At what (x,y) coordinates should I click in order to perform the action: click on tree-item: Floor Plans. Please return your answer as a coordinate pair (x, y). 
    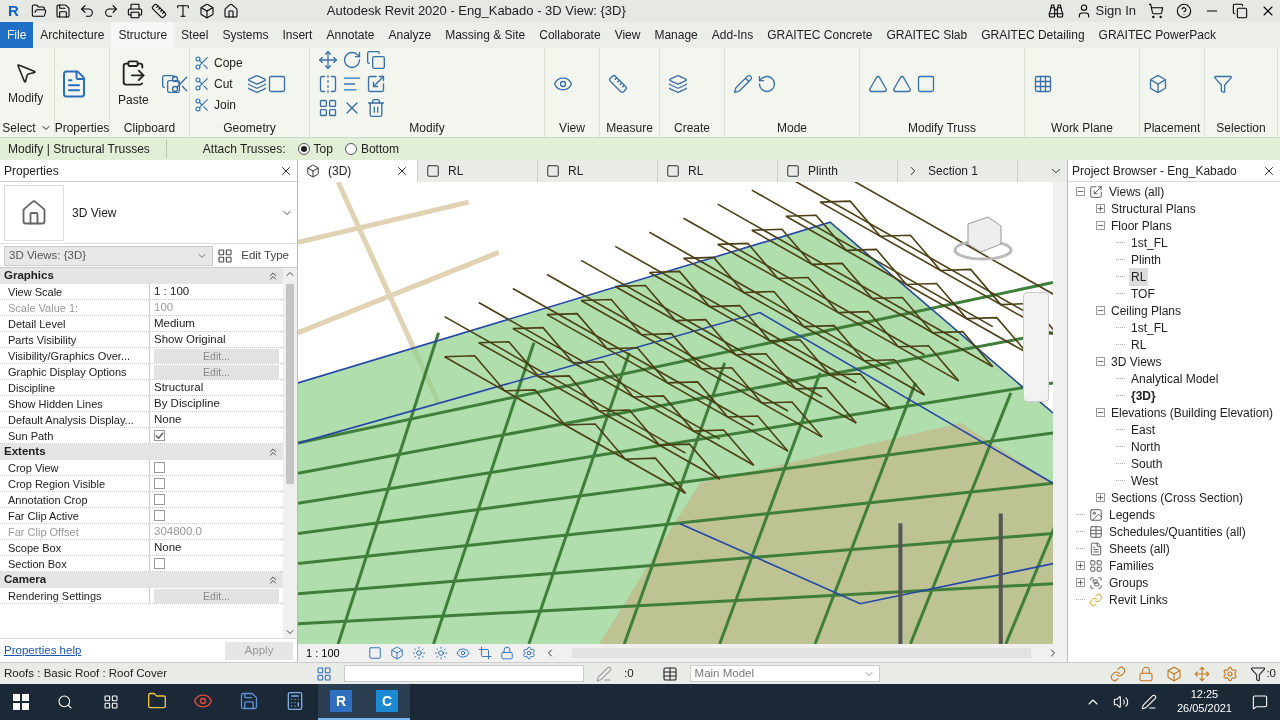
    Looking at the image, I should click on (1141, 225).